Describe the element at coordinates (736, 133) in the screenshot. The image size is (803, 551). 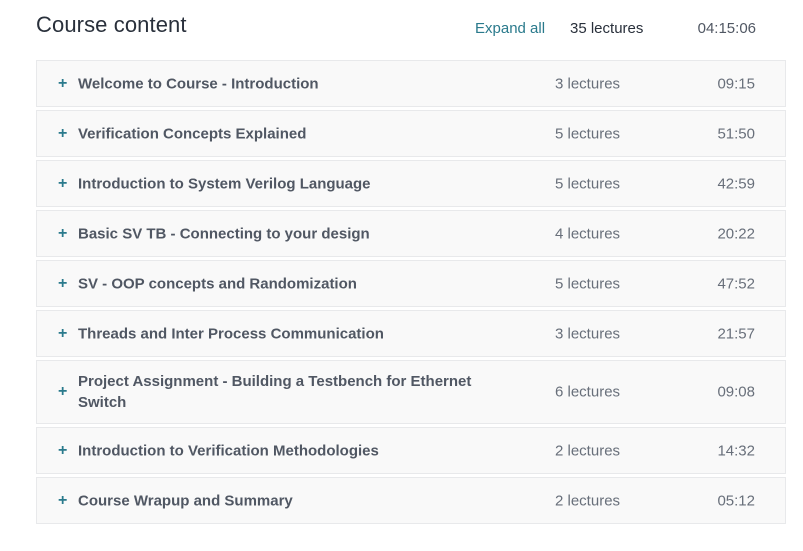
I see `section-duration: 51:50` at that location.